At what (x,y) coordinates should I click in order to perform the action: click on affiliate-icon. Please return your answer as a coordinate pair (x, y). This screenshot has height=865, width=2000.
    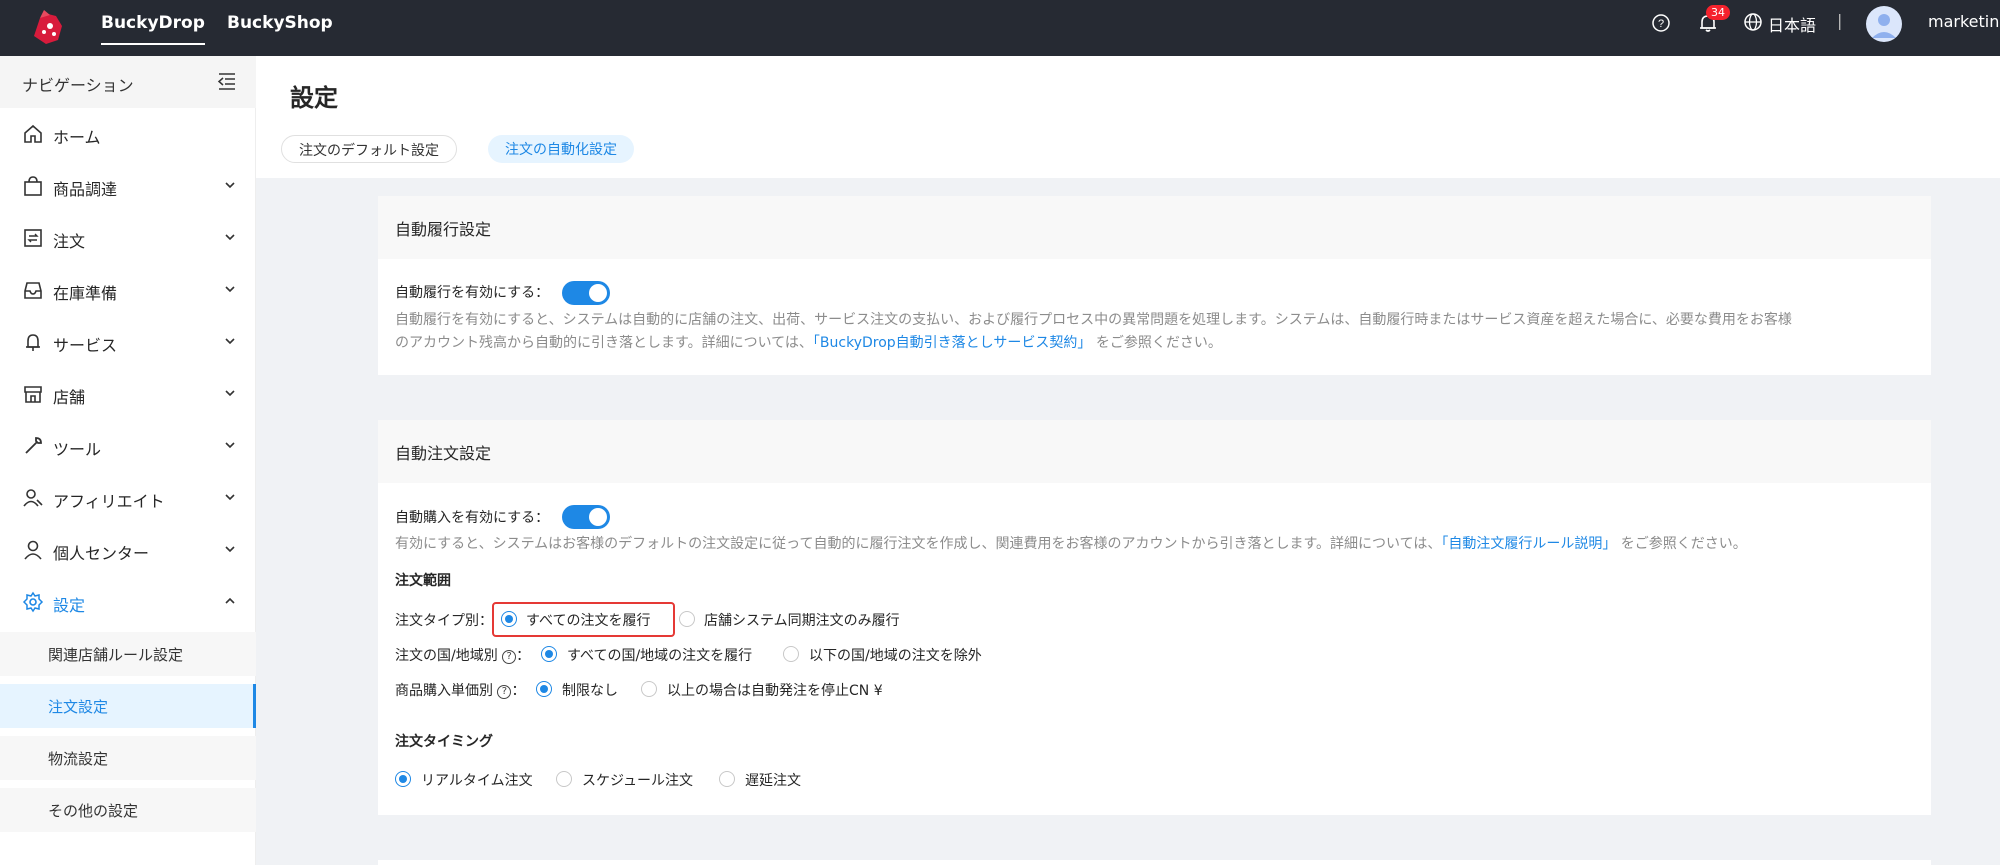
    Looking at the image, I should click on (33, 498).